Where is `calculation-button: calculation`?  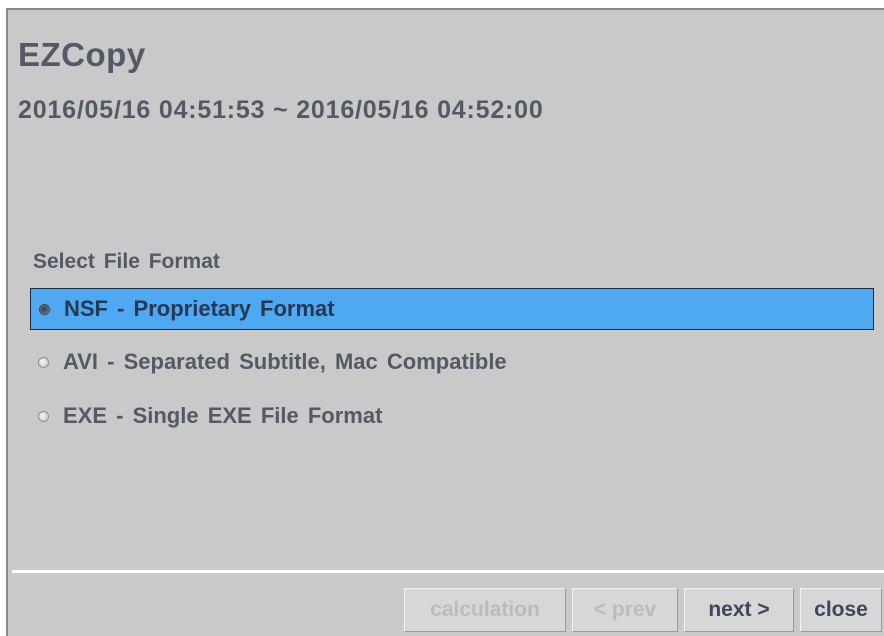
calculation-button: calculation is located at coordinates (485, 610).